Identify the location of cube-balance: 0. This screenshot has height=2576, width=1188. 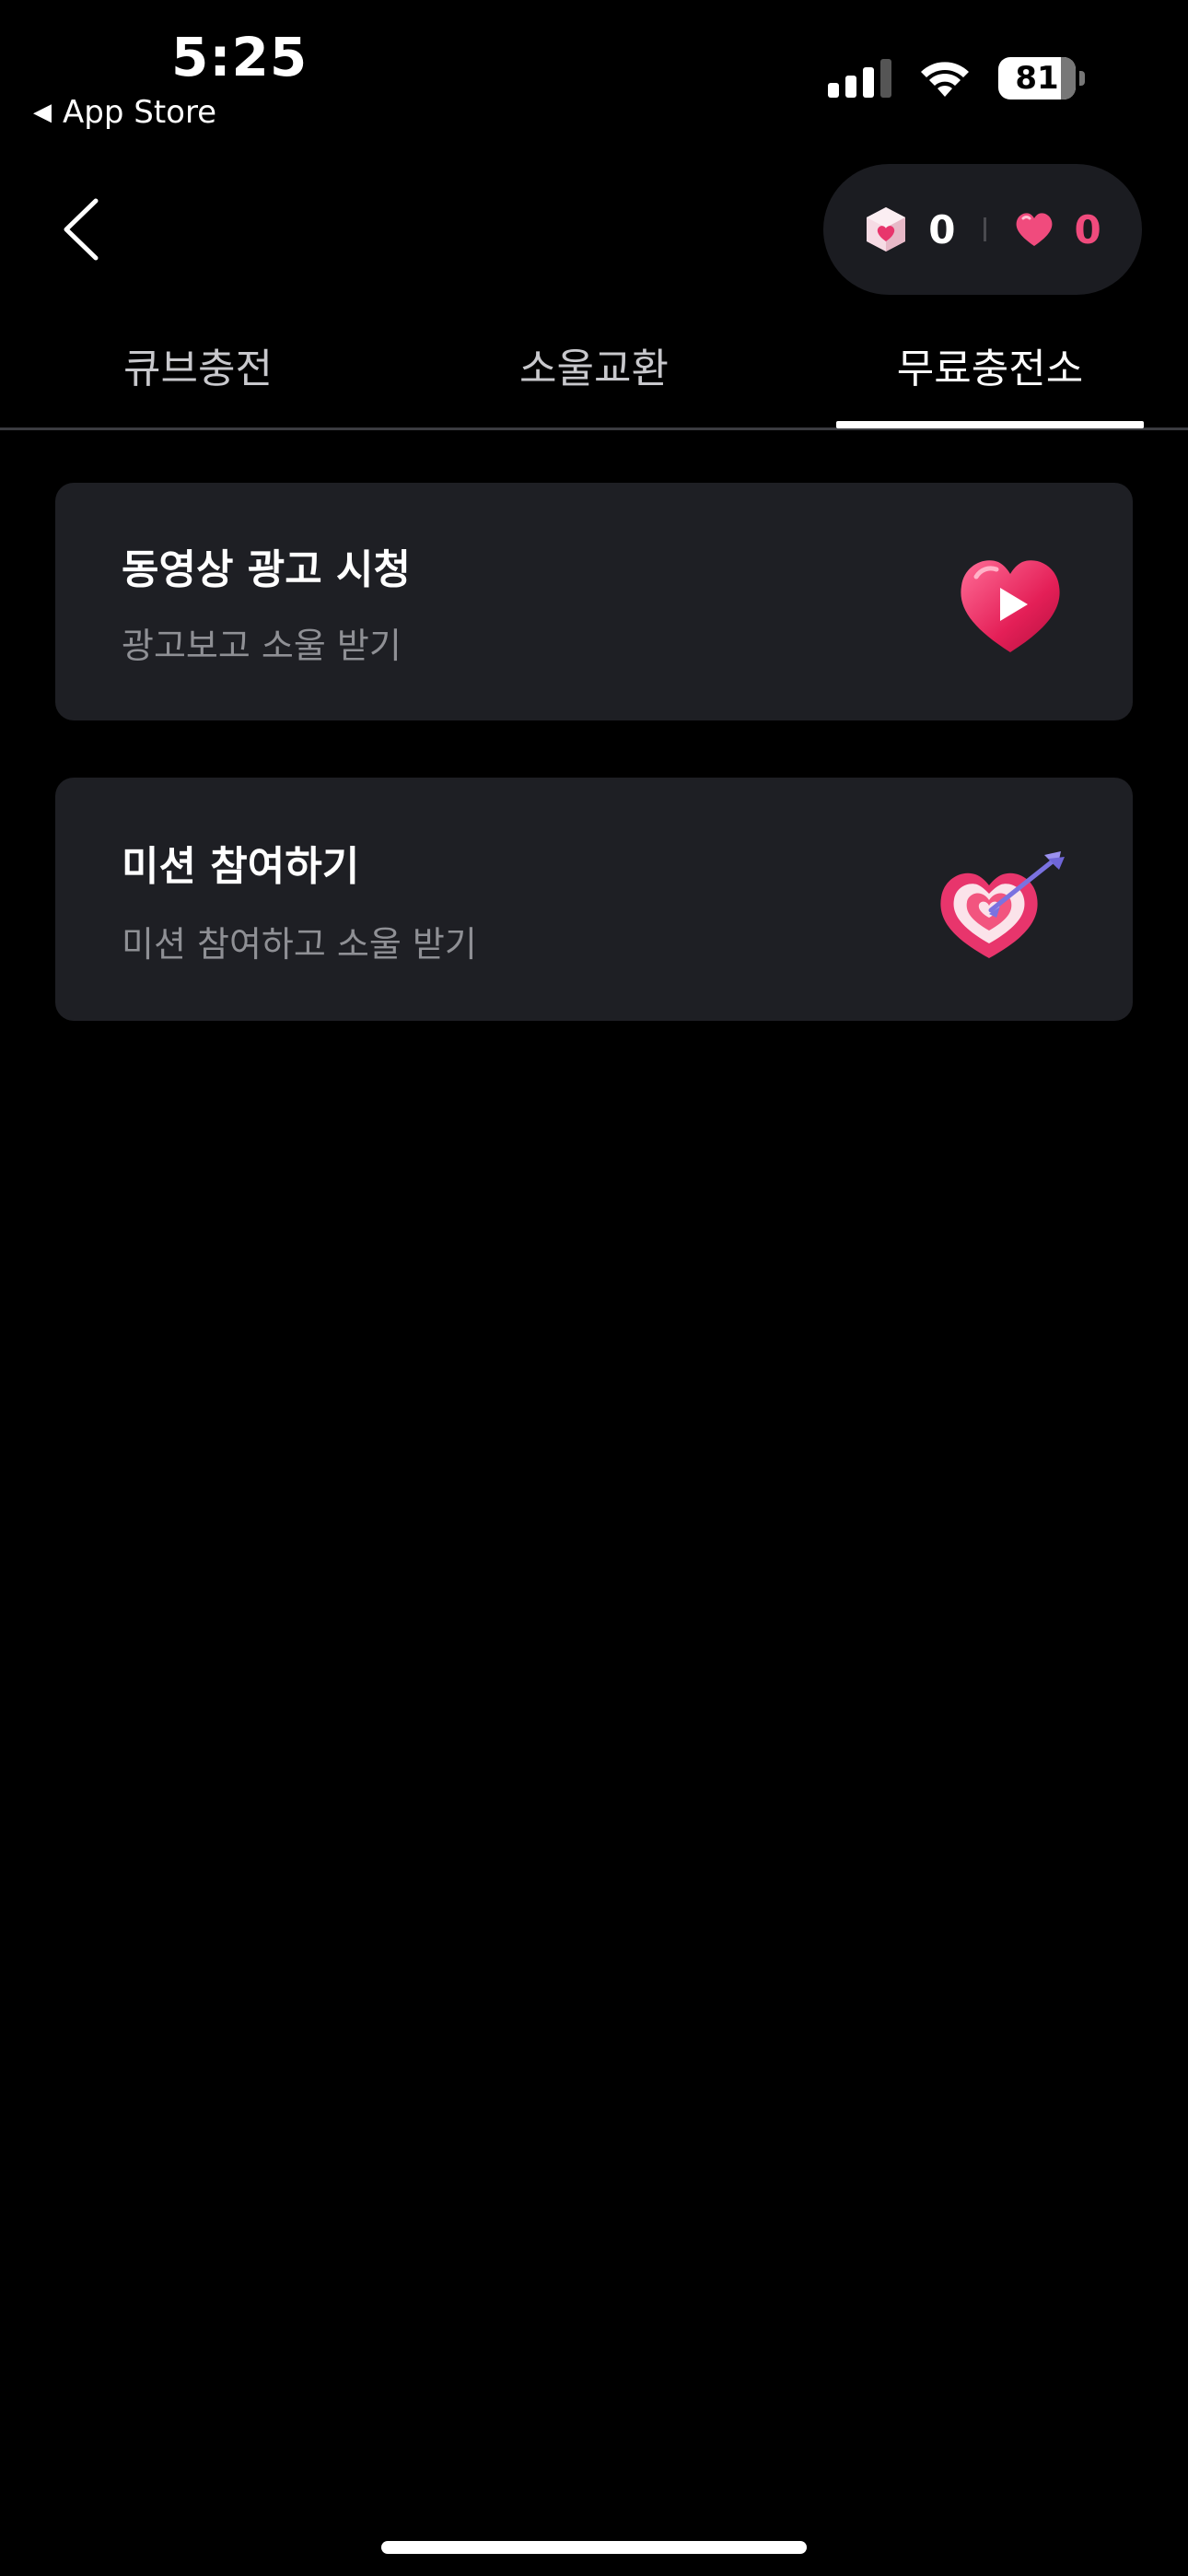
(910, 229).